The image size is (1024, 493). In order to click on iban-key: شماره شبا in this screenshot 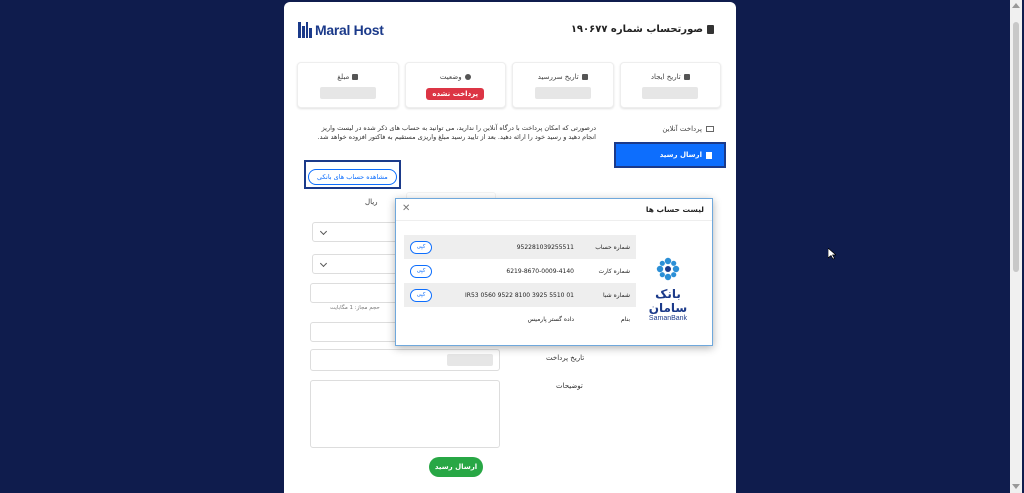, I will do `click(616, 295)`.